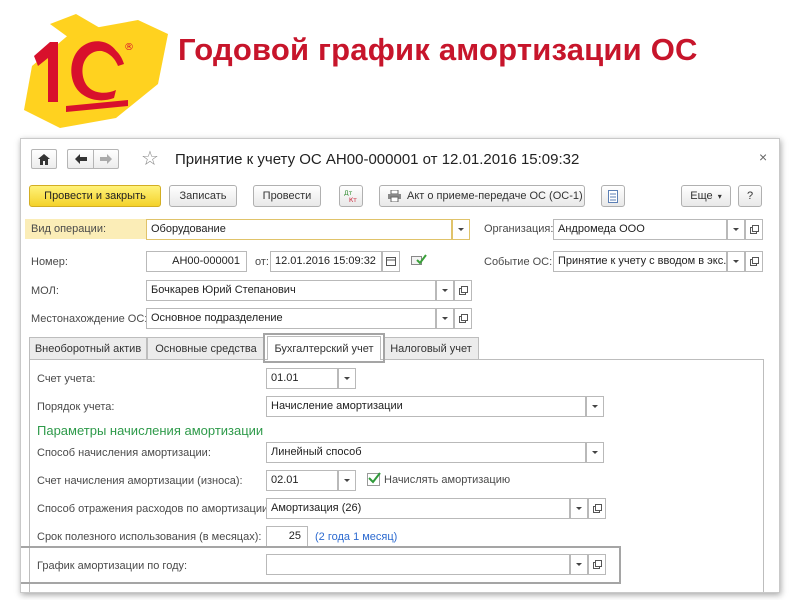  I want to click on mol-open-button, so click(463, 290).